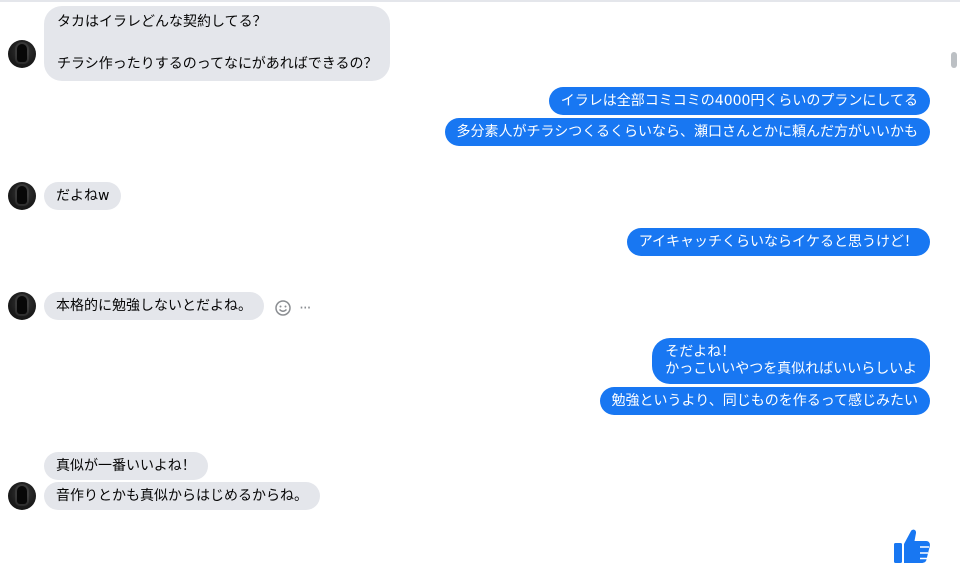 The image size is (960, 567). What do you see at coordinates (126, 466) in the screenshot?
I see `incoming-message: 真似が一番いいよね！` at bounding box center [126, 466].